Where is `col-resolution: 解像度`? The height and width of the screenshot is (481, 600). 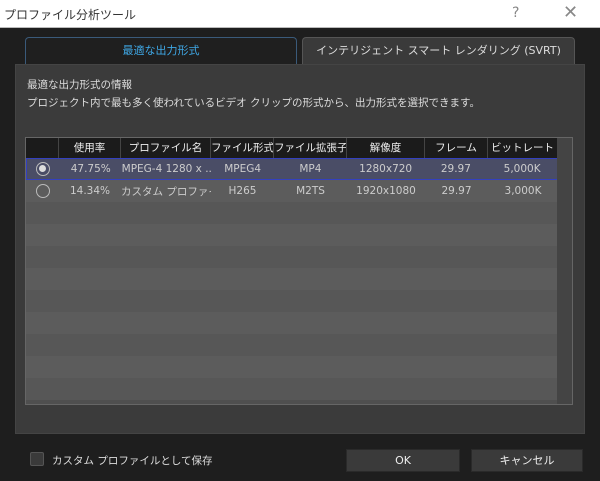 col-resolution: 解像度 is located at coordinates (386, 148).